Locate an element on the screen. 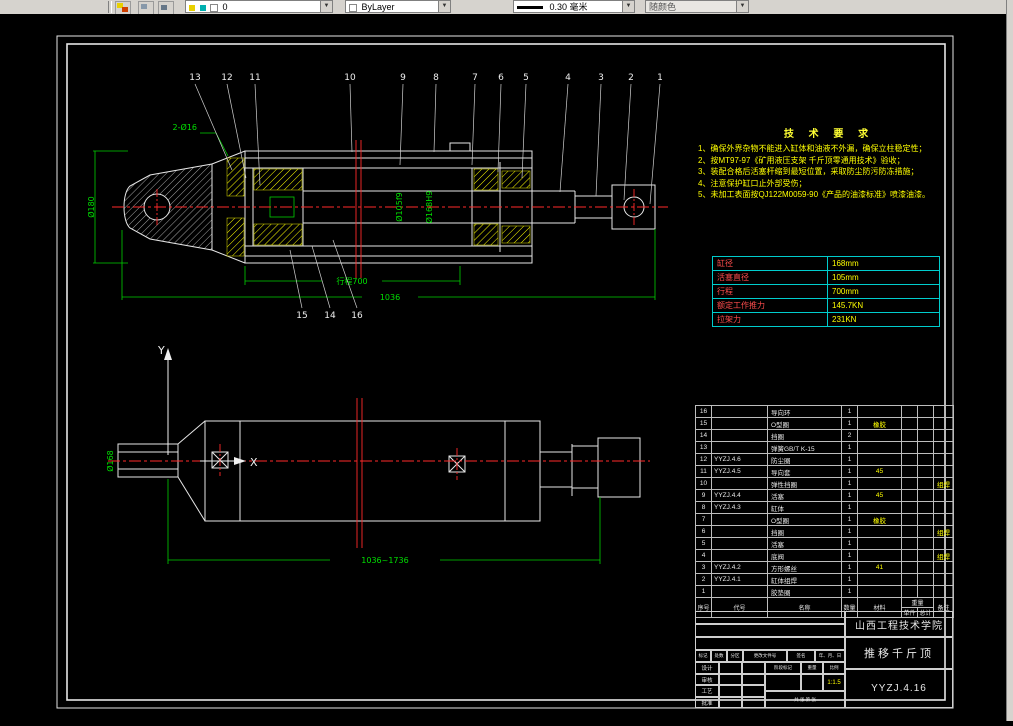  color-value: ByLayer is located at coordinates (378, 7).